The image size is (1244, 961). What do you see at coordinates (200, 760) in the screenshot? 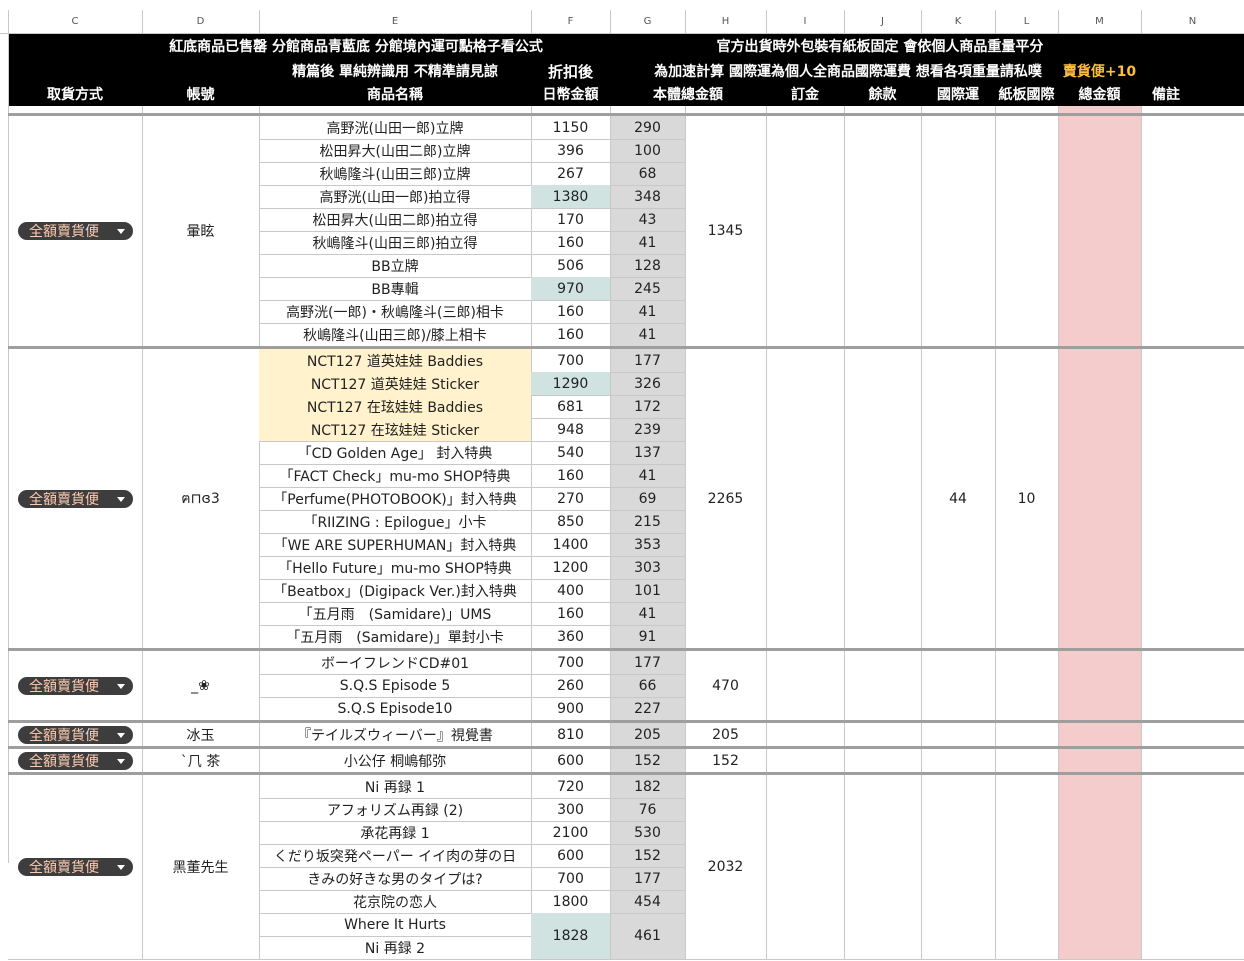
I see `account-cell: ˋ⺇ 茶` at bounding box center [200, 760].